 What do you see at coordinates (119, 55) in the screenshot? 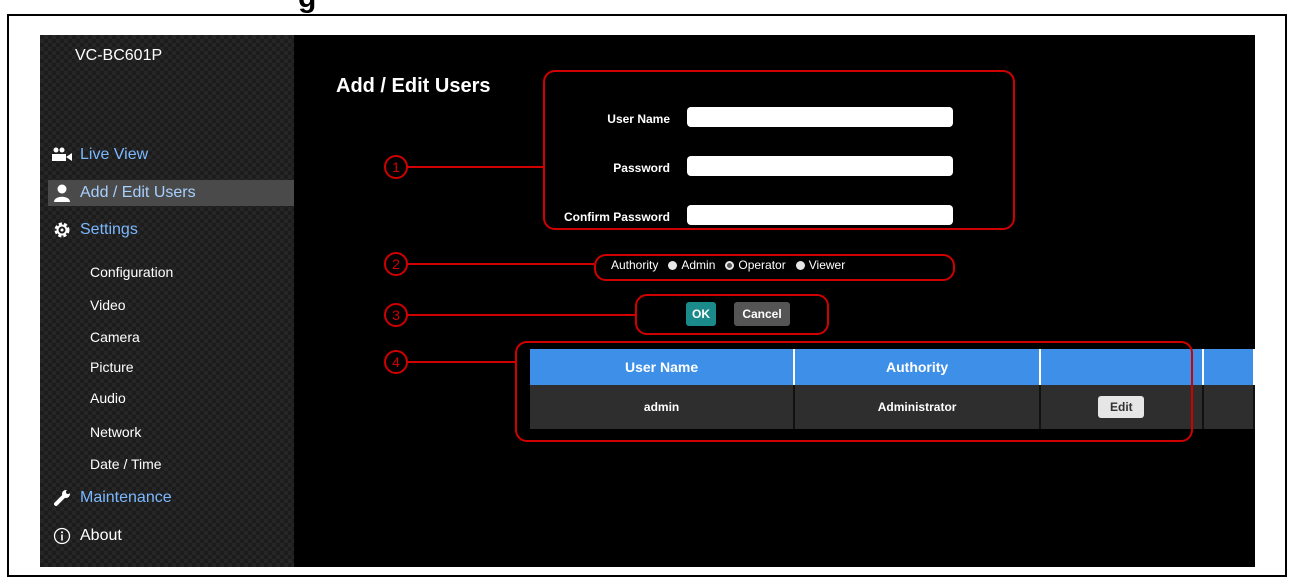
I see `model-name: VC-BC601P` at bounding box center [119, 55].